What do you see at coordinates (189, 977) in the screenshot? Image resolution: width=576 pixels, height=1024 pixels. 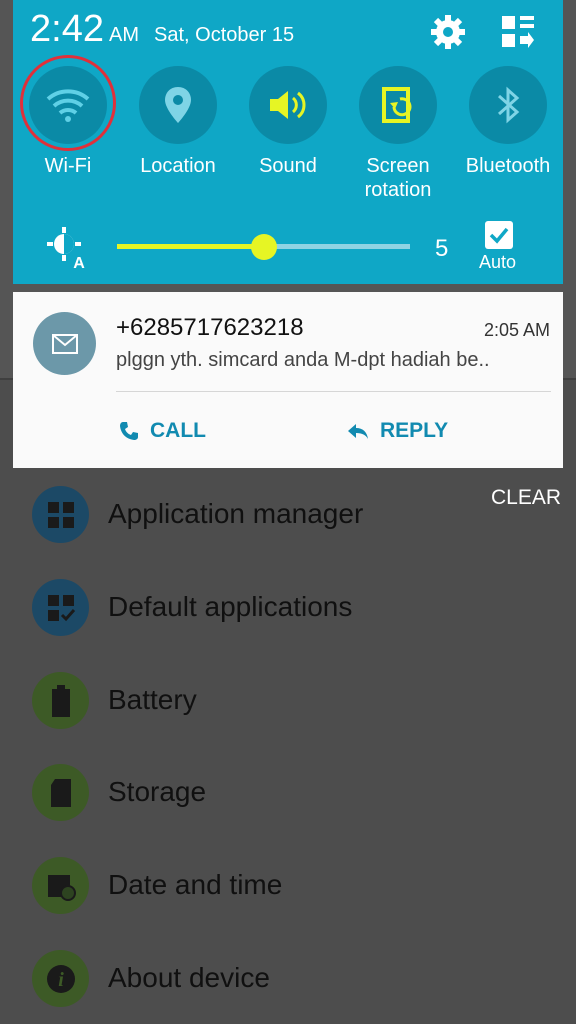 I see `settings-item-label: About device` at bounding box center [189, 977].